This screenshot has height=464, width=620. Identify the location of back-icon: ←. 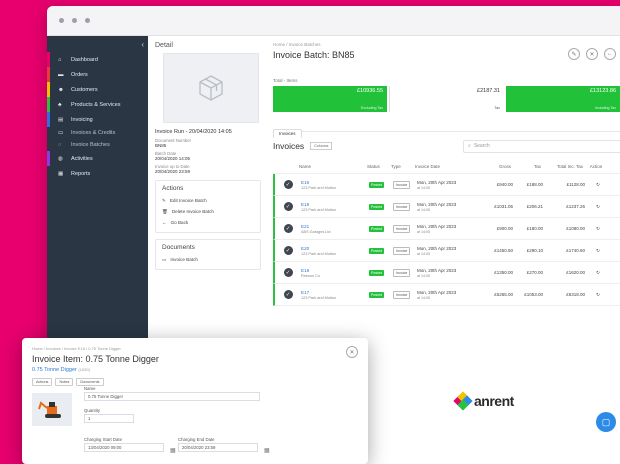
(610, 54).